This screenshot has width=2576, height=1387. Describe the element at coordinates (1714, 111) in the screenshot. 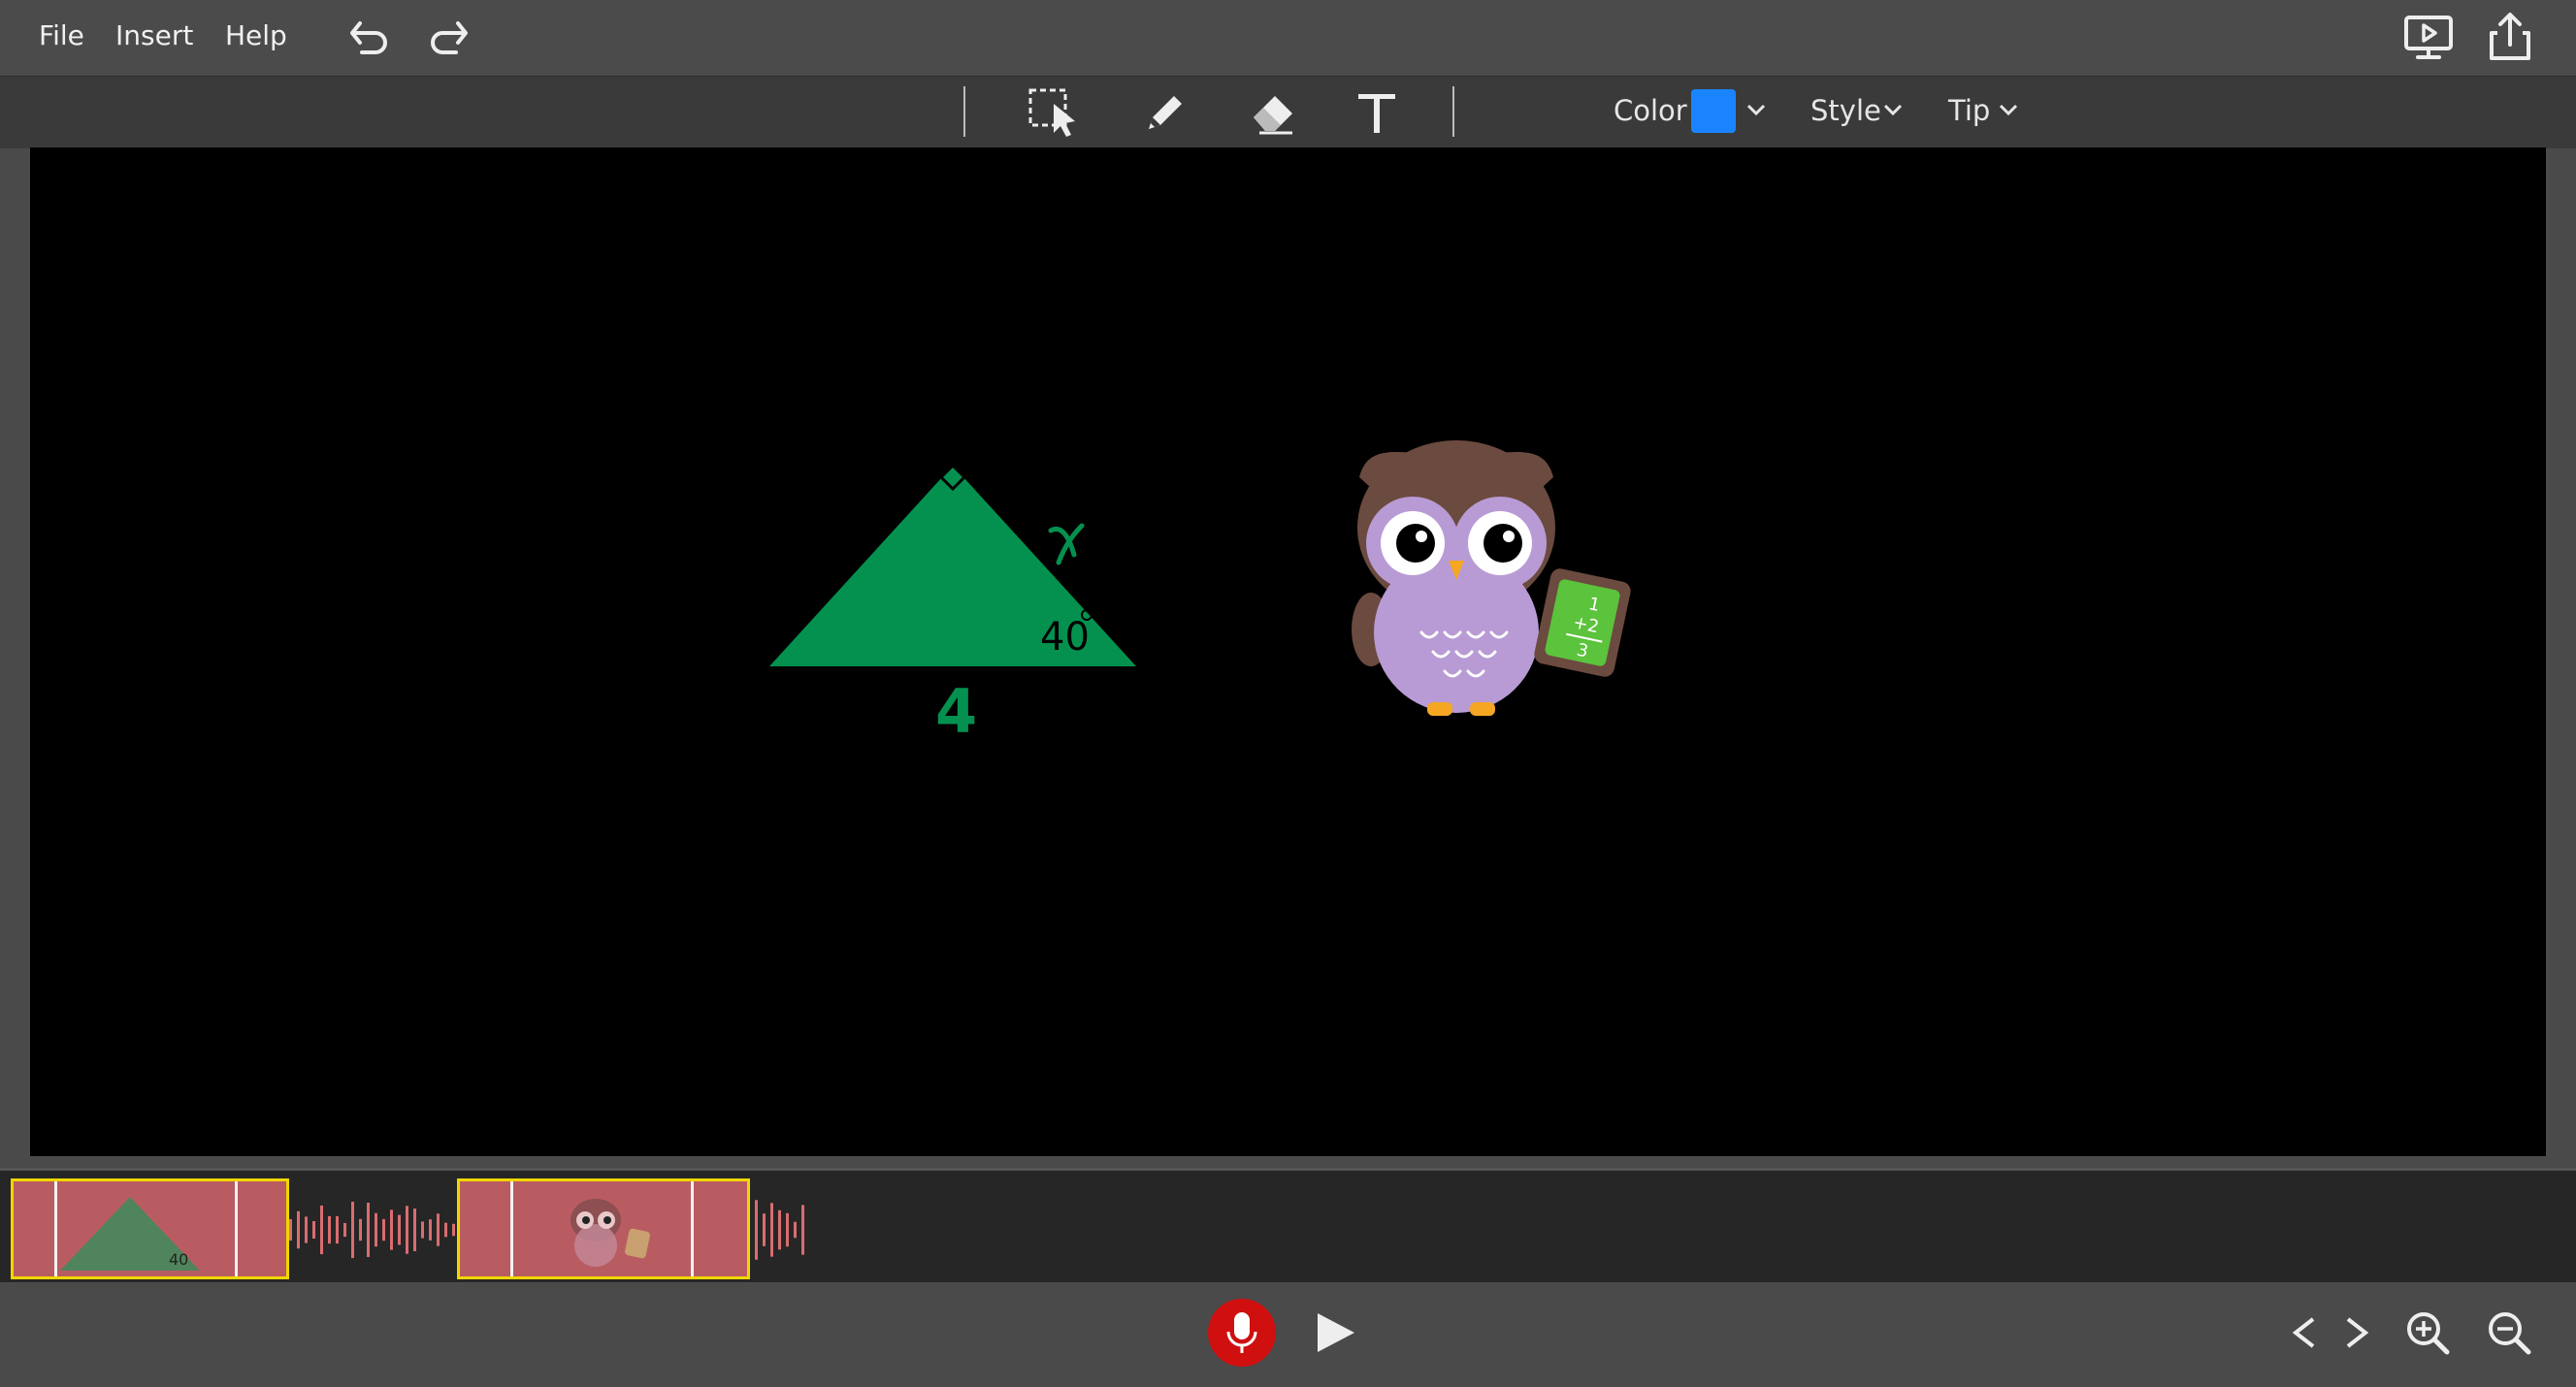

I see `color-swatch` at that location.